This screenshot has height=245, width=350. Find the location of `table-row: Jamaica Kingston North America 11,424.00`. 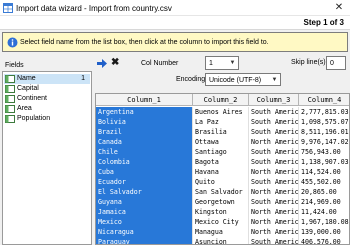

table-row: Jamaica Kingston North America 11,424.00 is located at coordinates (222, 212).